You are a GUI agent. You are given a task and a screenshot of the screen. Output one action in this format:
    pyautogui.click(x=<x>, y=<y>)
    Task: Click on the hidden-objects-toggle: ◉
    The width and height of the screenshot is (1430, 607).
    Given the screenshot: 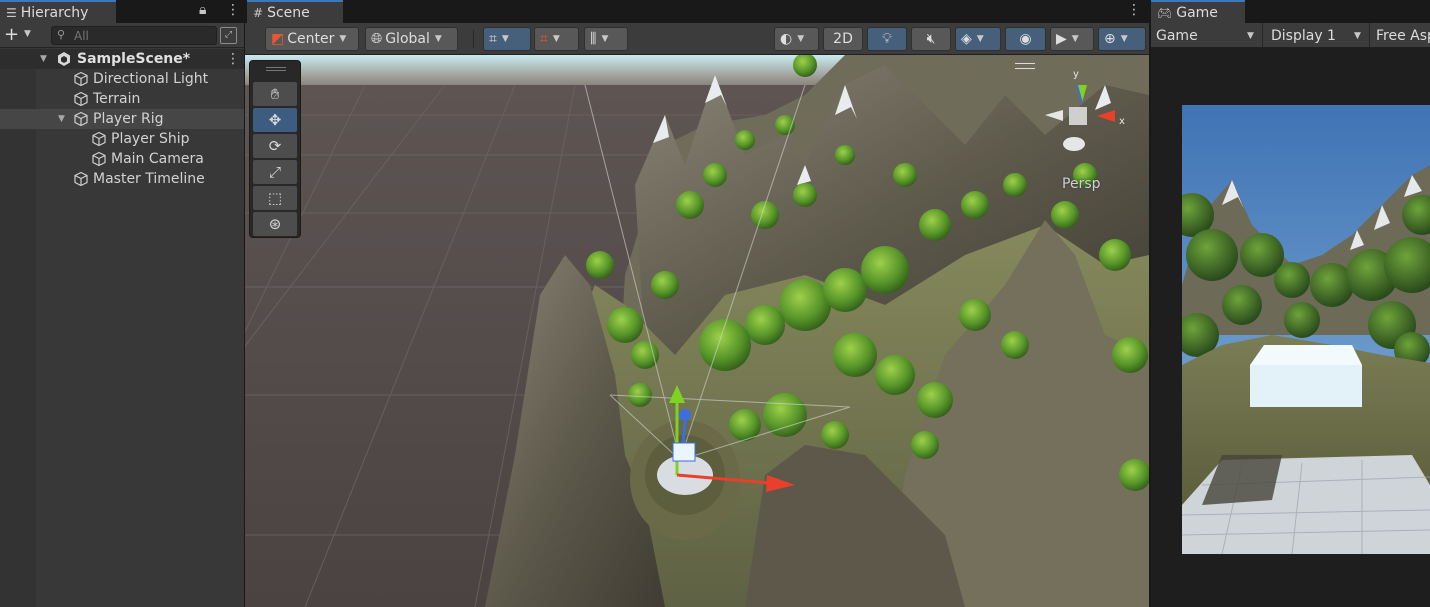 What is the action you would take?
    pyautogui.click(x=1025, y=39)
    